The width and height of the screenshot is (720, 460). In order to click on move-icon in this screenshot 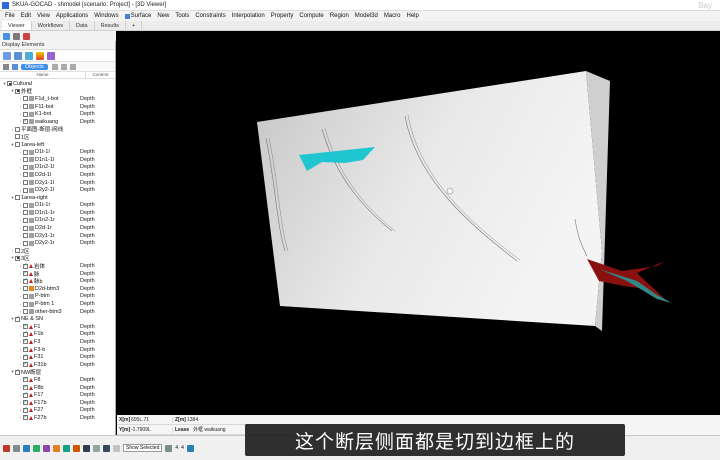, I will do `click(66, 448)`.